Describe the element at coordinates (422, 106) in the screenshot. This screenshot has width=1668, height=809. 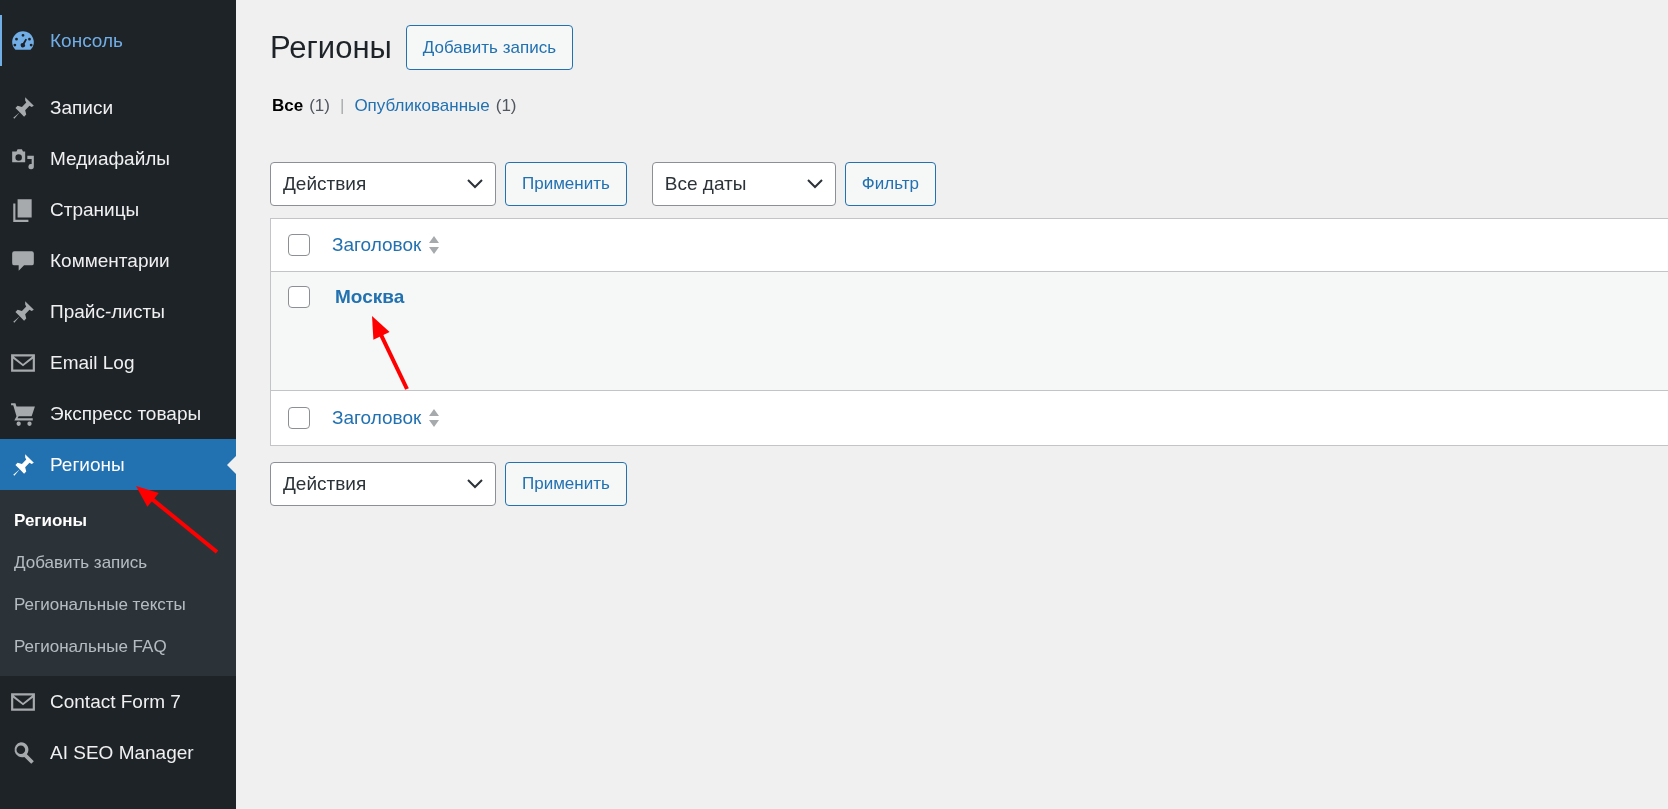
I see `filter-link: Опубликованные` at that location.